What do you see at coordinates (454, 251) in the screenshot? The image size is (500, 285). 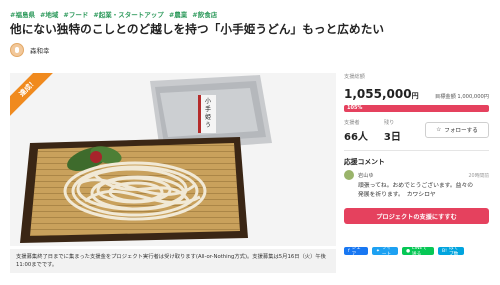 I see `hatena-share-label: はてブ数` at bounding box center [454, 251].